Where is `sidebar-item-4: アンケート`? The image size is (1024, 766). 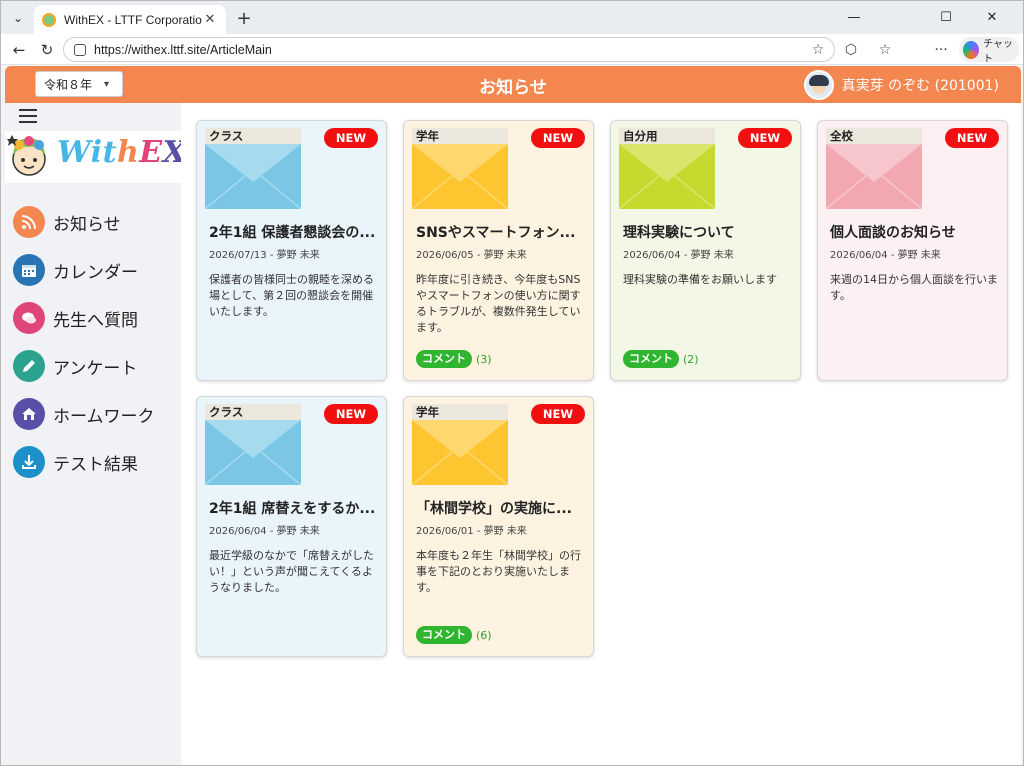 sidebar-item-4: アンケート is located at coordinates (93, 366).